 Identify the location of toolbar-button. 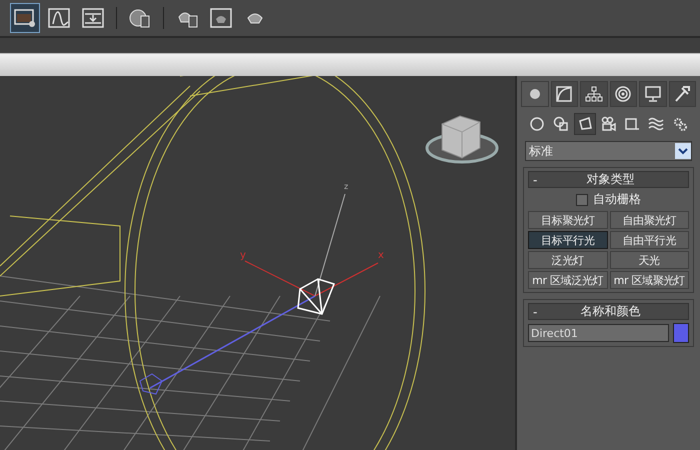
(25, 18).